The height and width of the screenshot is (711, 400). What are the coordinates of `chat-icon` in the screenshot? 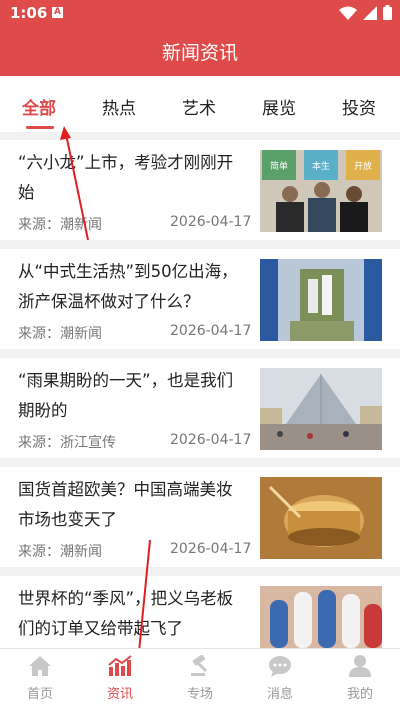 It's located at (280, 666).